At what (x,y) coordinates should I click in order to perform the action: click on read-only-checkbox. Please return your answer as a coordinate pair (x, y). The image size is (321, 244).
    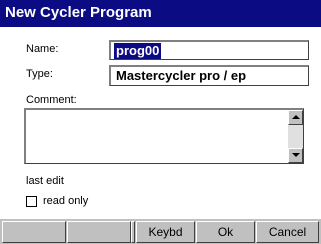
    Looking at the image, I should click on (31, 201).